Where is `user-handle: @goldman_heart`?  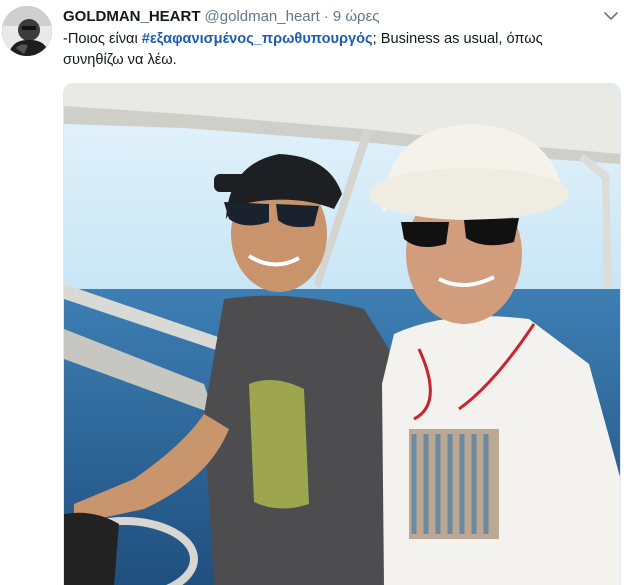 user-handle: @goldman_heart is located at coordinates (262, 16).